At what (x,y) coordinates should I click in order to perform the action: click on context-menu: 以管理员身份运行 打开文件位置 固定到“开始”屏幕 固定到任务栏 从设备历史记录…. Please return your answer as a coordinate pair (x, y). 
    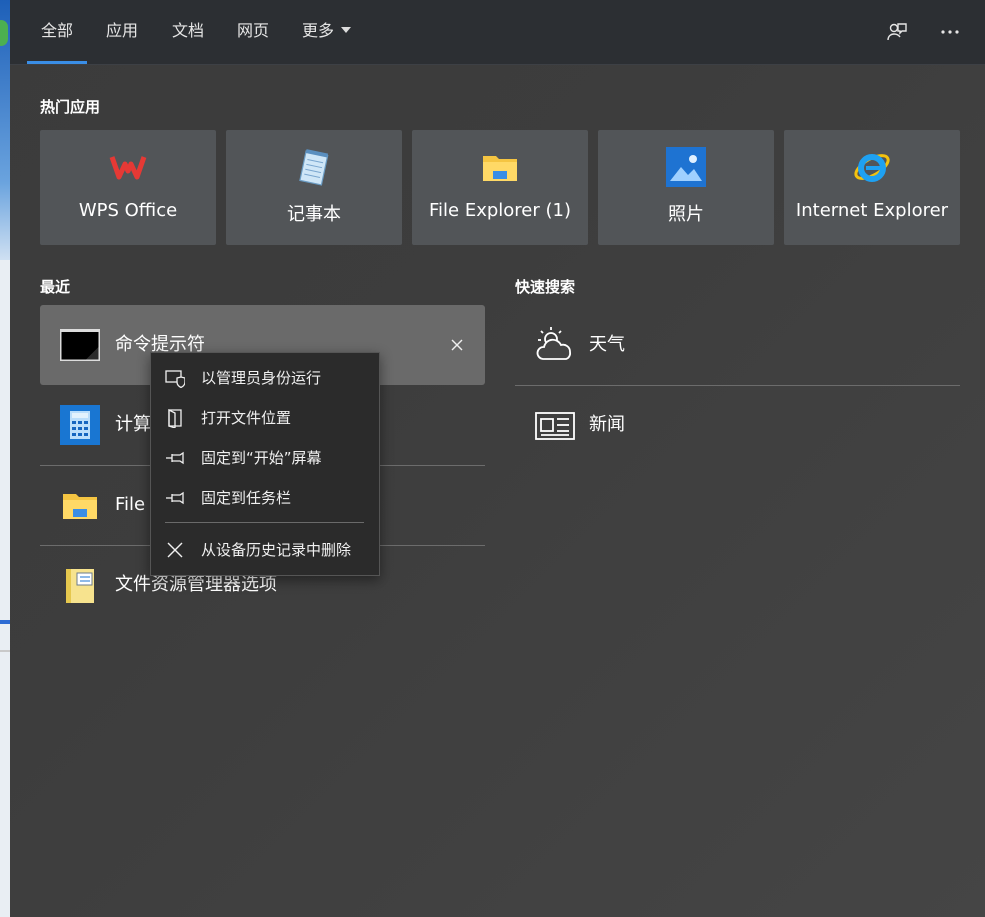
    Looking at the image, I should click on (265, 464).